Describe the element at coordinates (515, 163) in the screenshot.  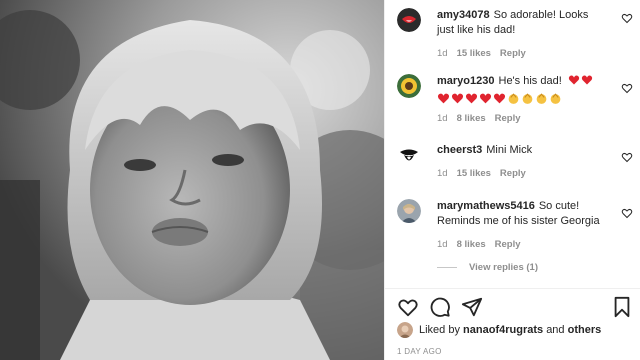
I see `comment-item: cheerst3 Mini Mick 1d 15 likes Reply` at that location.